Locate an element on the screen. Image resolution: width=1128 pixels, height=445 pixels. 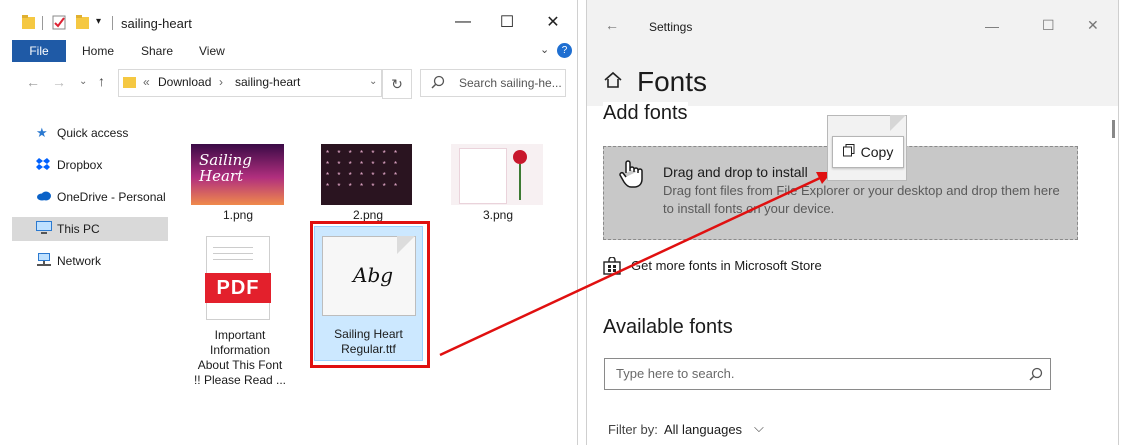
copy-tooltip: Copy is located at coordinates (868, 152).